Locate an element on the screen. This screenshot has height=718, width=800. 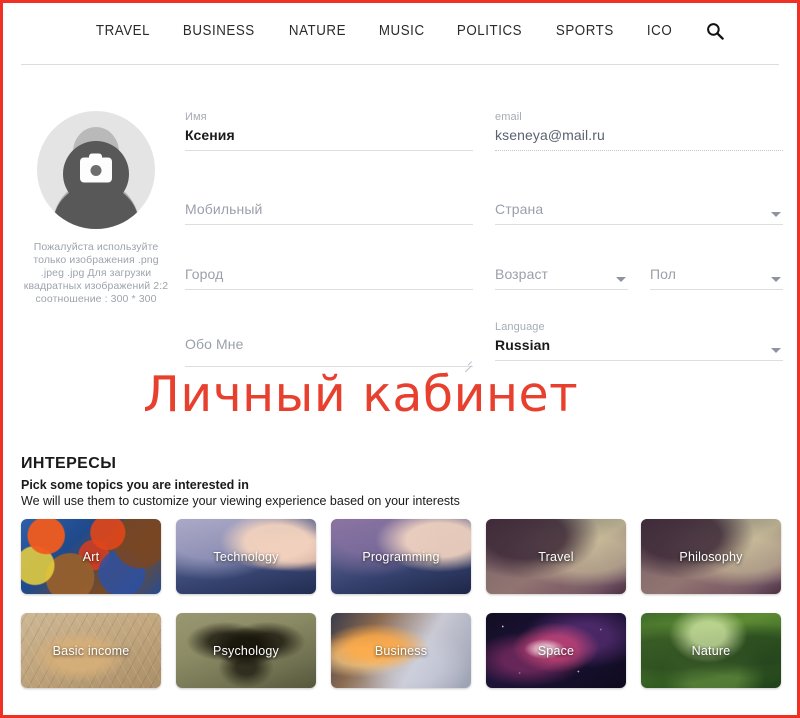
interests-title: ИНТЕРЕСЫ is located at coordinates (69, 463).